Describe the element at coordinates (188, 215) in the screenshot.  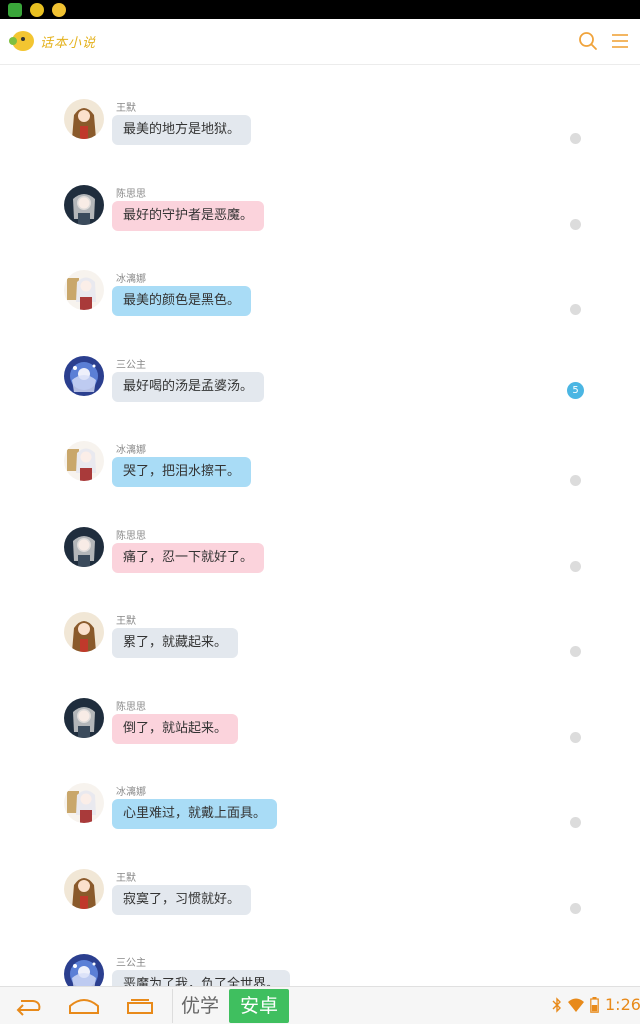
I see `message-bubble: 最好的守护者是恶魔。` at that location.